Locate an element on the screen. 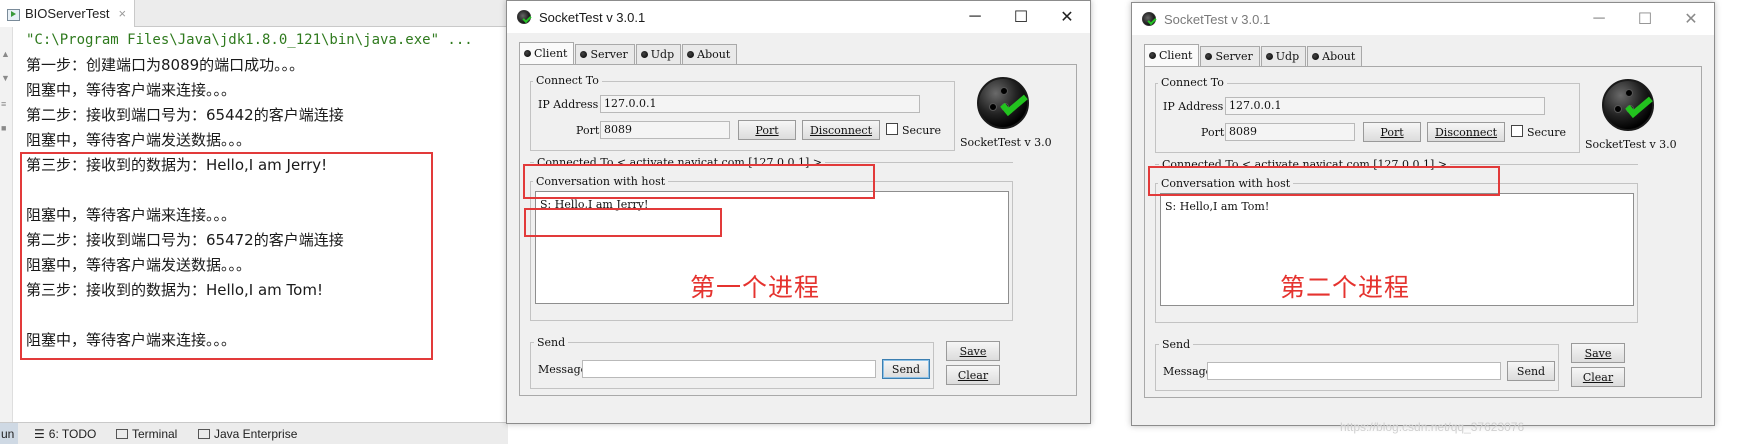 The image size is (1742, 444). java-enterprise-tab-label: Java Enterprise is located at coordinates (256, 433).